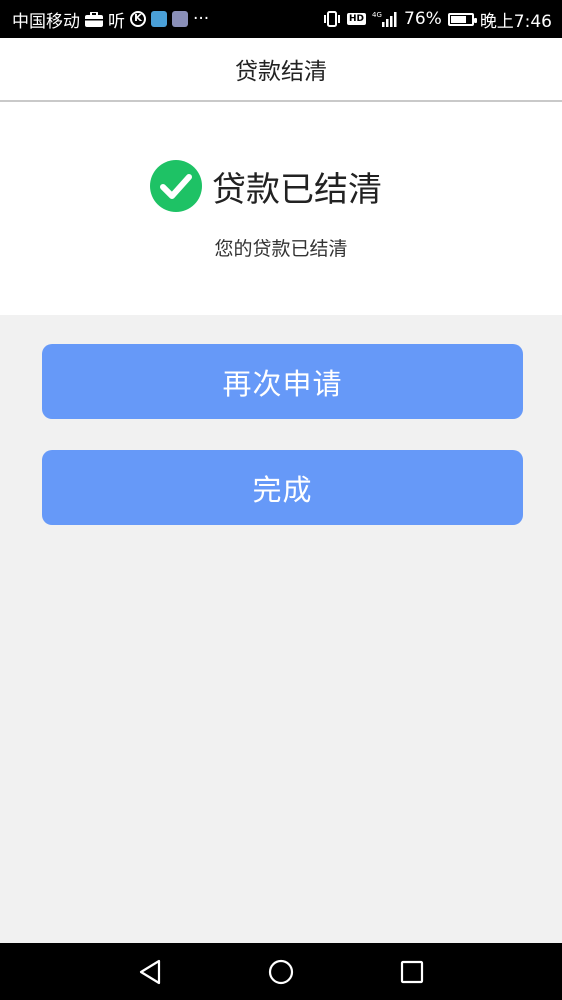  I want to click on result-header: 贷款已结清, so click(266, 186).